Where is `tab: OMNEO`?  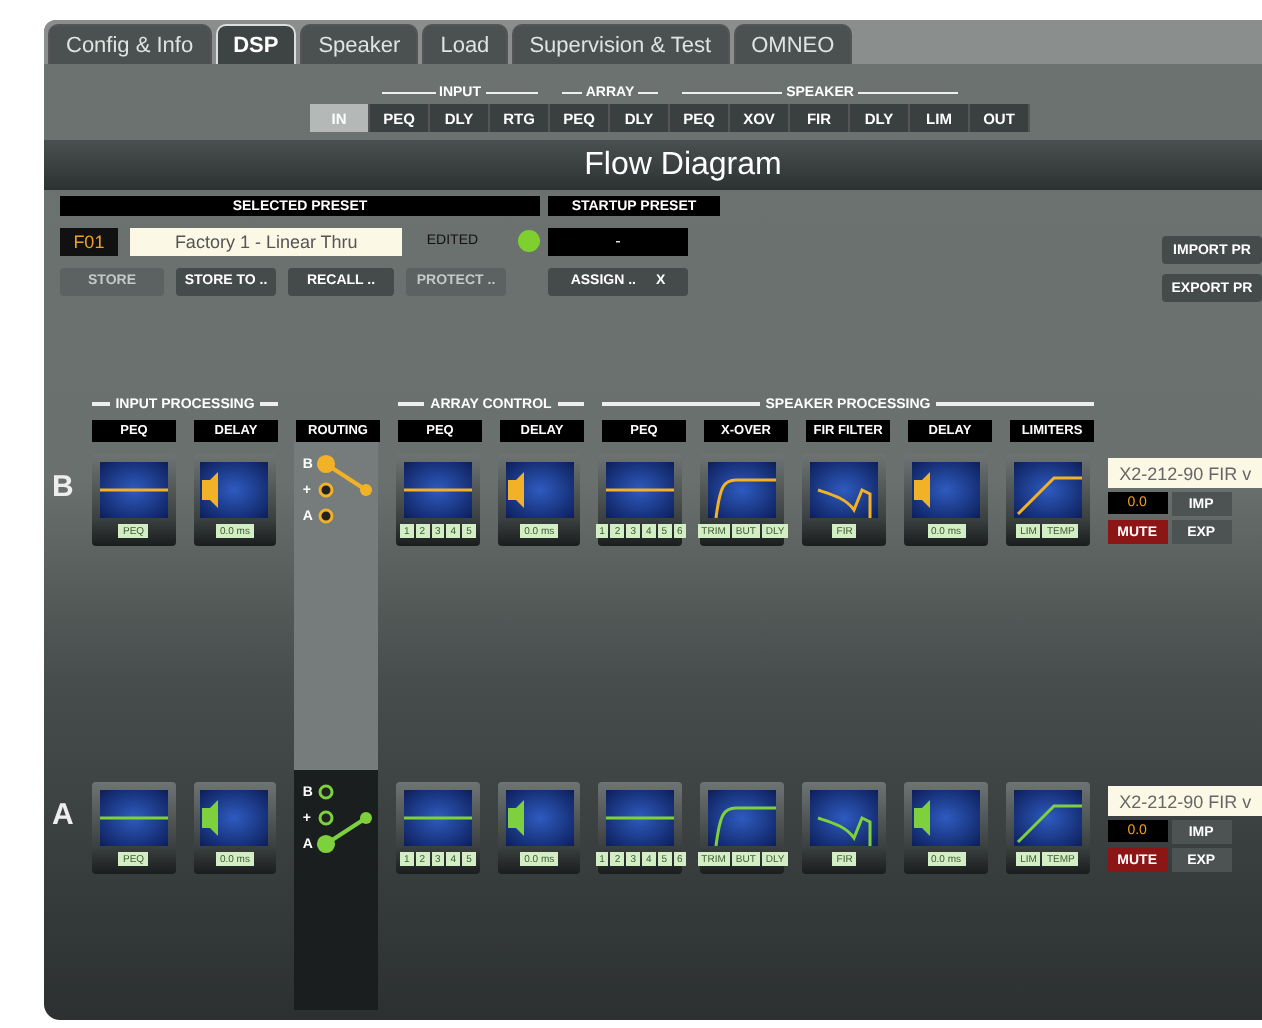
tab: OMNEO is located at coordinates (793, 44).